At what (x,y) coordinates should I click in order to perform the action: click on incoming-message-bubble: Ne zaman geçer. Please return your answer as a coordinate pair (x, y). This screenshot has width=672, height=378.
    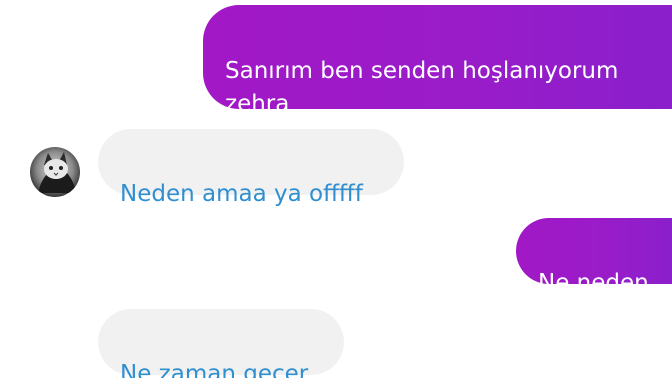
    Looking at the image, I should click on (221, 343).